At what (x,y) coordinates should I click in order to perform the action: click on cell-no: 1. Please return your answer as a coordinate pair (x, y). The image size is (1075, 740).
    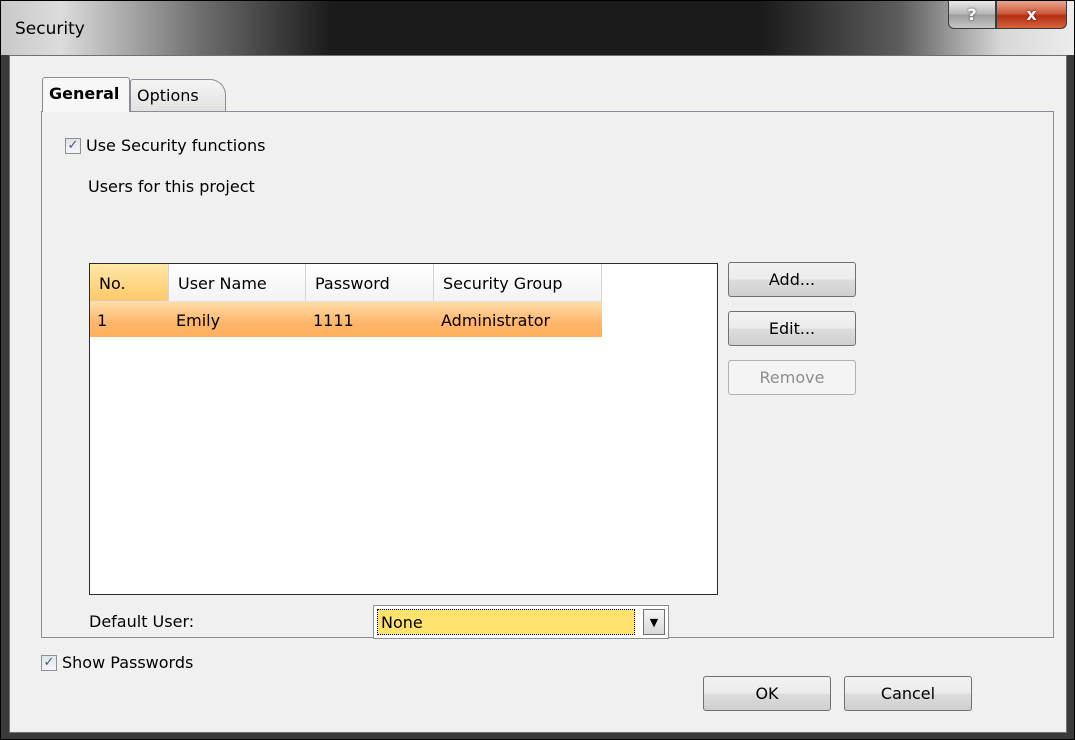
    Looking at the image, I should click on (102, 320).